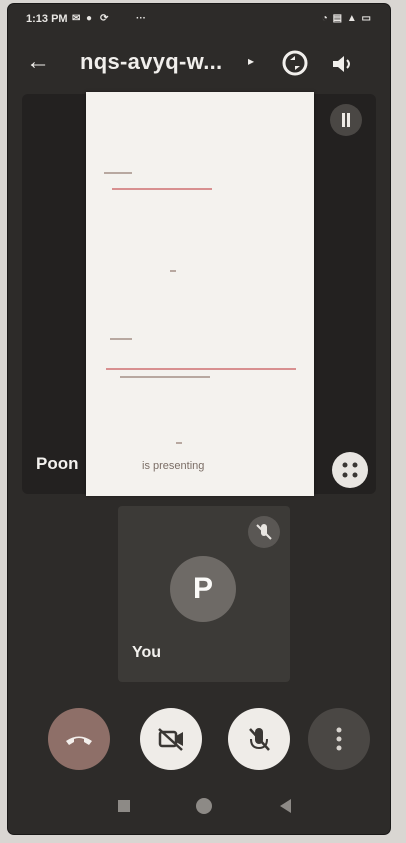  I want to click on sync-icon: ⟳, so click(104, 18).